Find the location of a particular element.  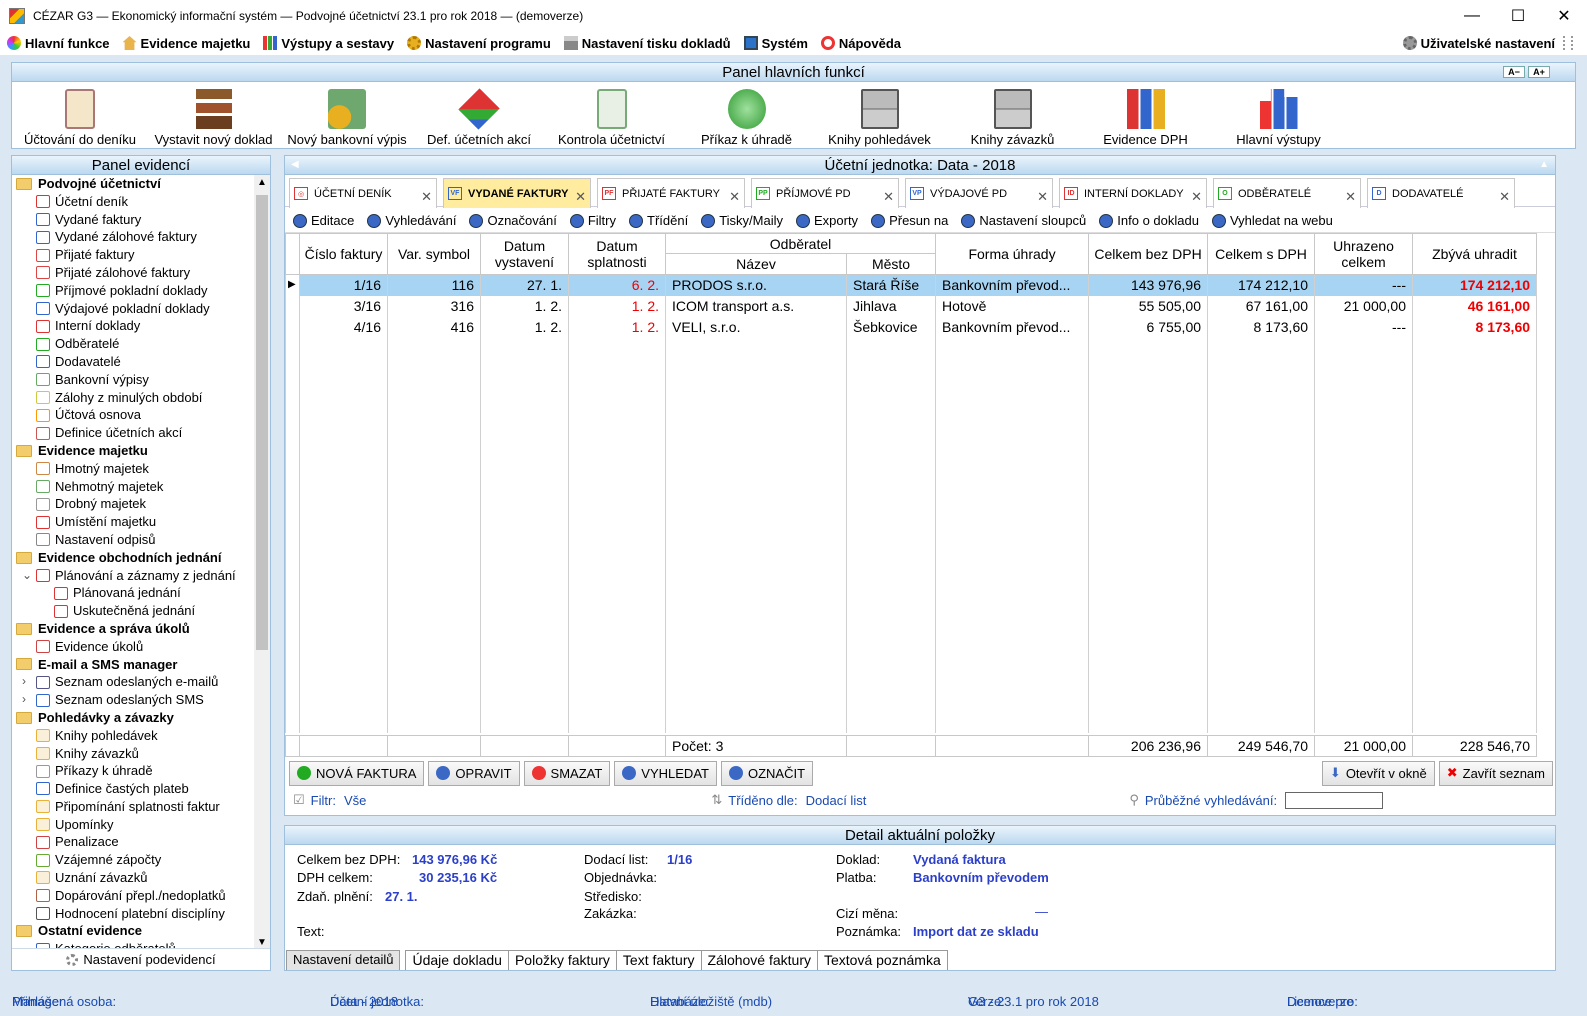

tree-item: Zálohy z minulých období is located at coordinates (133, 398).